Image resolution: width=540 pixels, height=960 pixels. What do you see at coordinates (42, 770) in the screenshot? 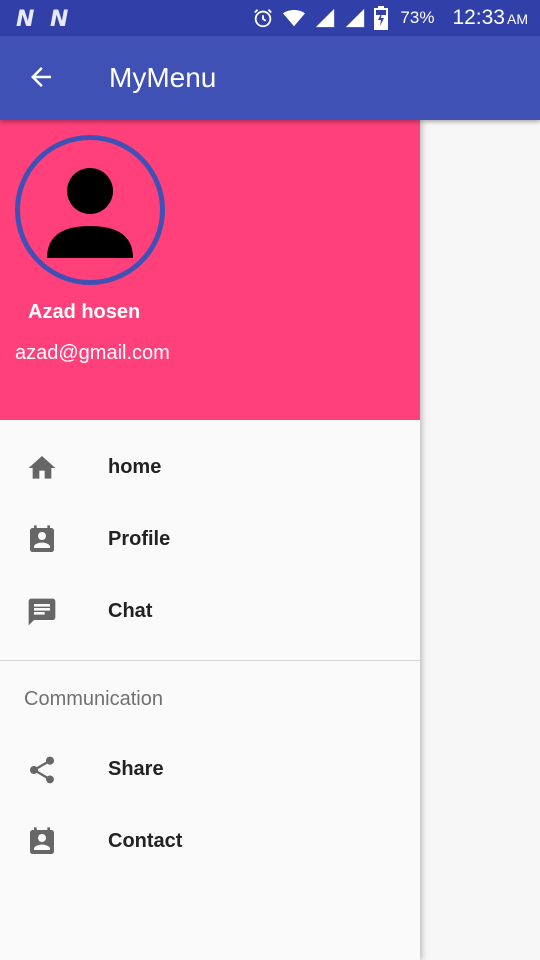
I see `share-icon` at bounding box center [42, 770].